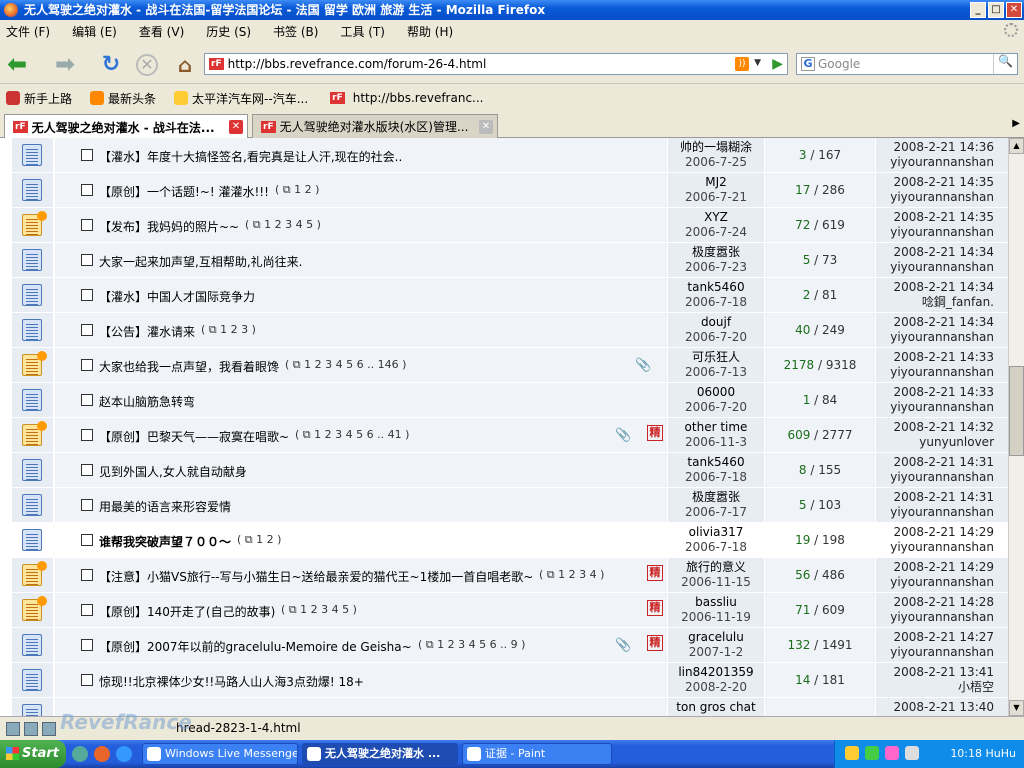 This screenshot has width=1024, height=768. Describe the element at coordinates (716, 181) in the screenshot. I see `author-link: MJ2` at that location.